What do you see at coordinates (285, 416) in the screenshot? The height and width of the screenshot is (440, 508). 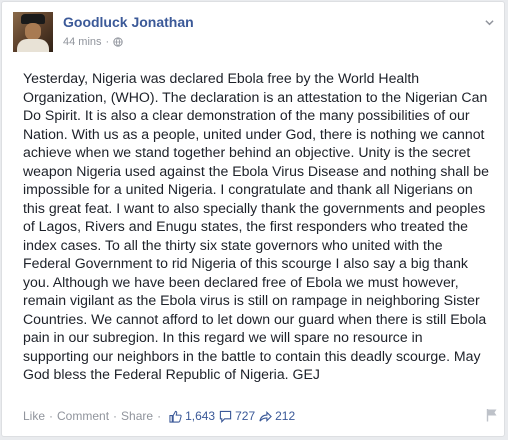 I see `shares-count: 212` at bounding box center [285, 416].